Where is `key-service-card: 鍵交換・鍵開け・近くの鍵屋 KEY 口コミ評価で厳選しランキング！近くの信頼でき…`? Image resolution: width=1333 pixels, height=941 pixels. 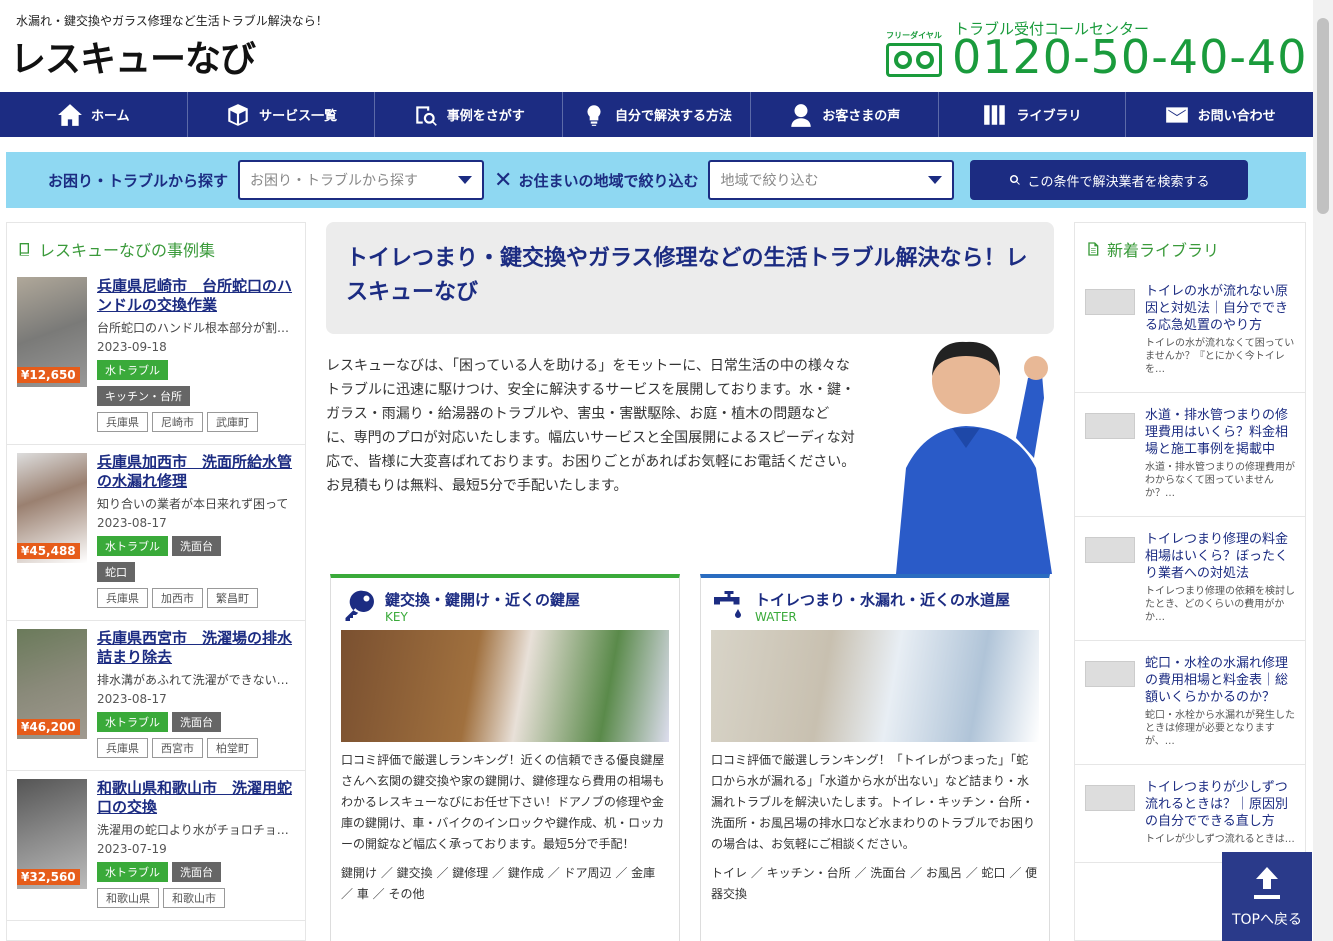
key-service-card: 鍵交換・鍵開け・近くの鍵屋 KEY 口コミ評価で厳選しランキング！近くの信頼でき… is located at coordinates (505, 757).